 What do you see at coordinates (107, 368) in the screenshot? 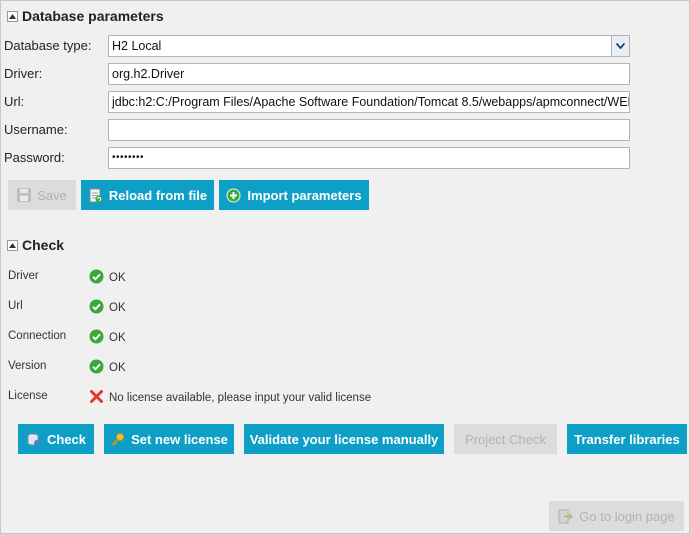
I see `check-version-status: OK` at bounding box center [107, 368].